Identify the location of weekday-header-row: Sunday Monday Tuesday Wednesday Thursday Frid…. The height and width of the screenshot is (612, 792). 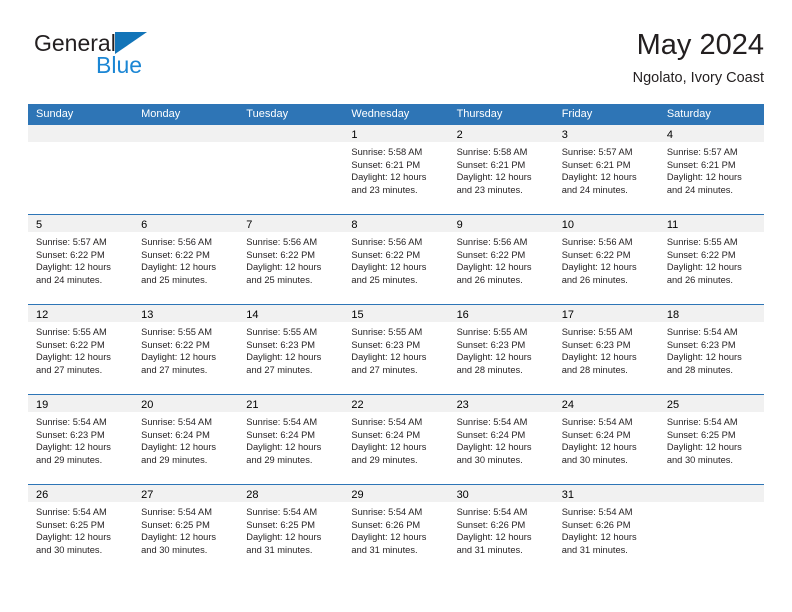
(396, 114).